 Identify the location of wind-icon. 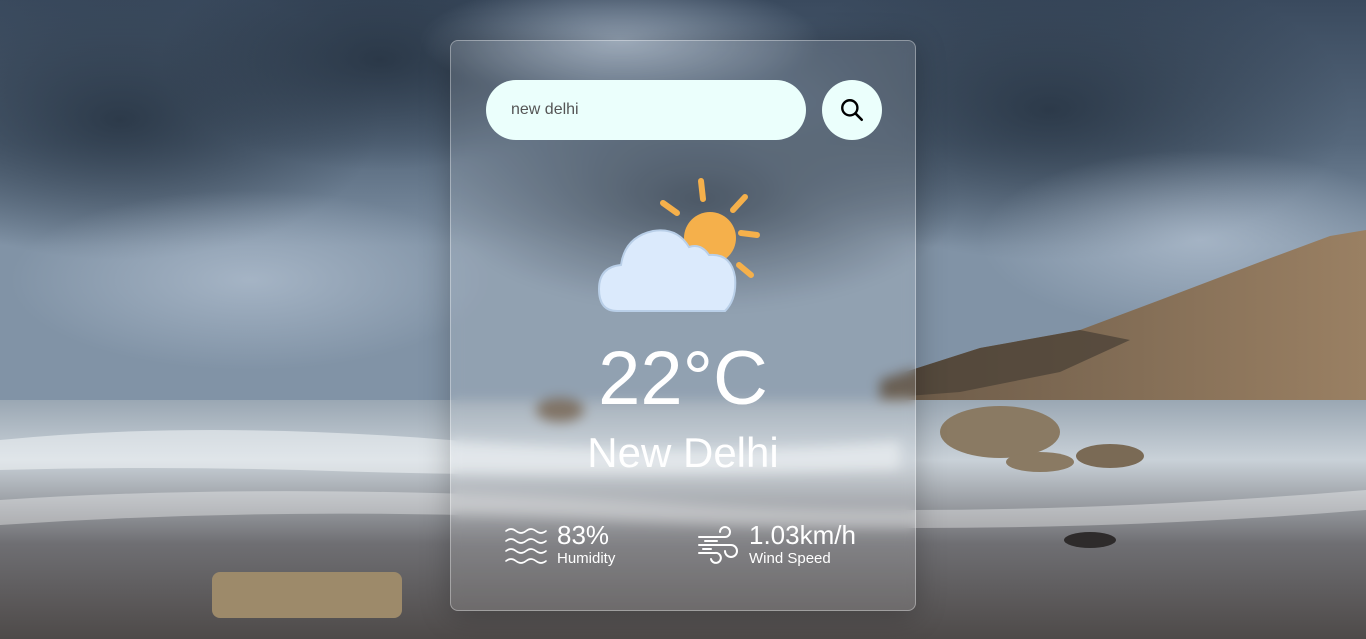
(718, 544).